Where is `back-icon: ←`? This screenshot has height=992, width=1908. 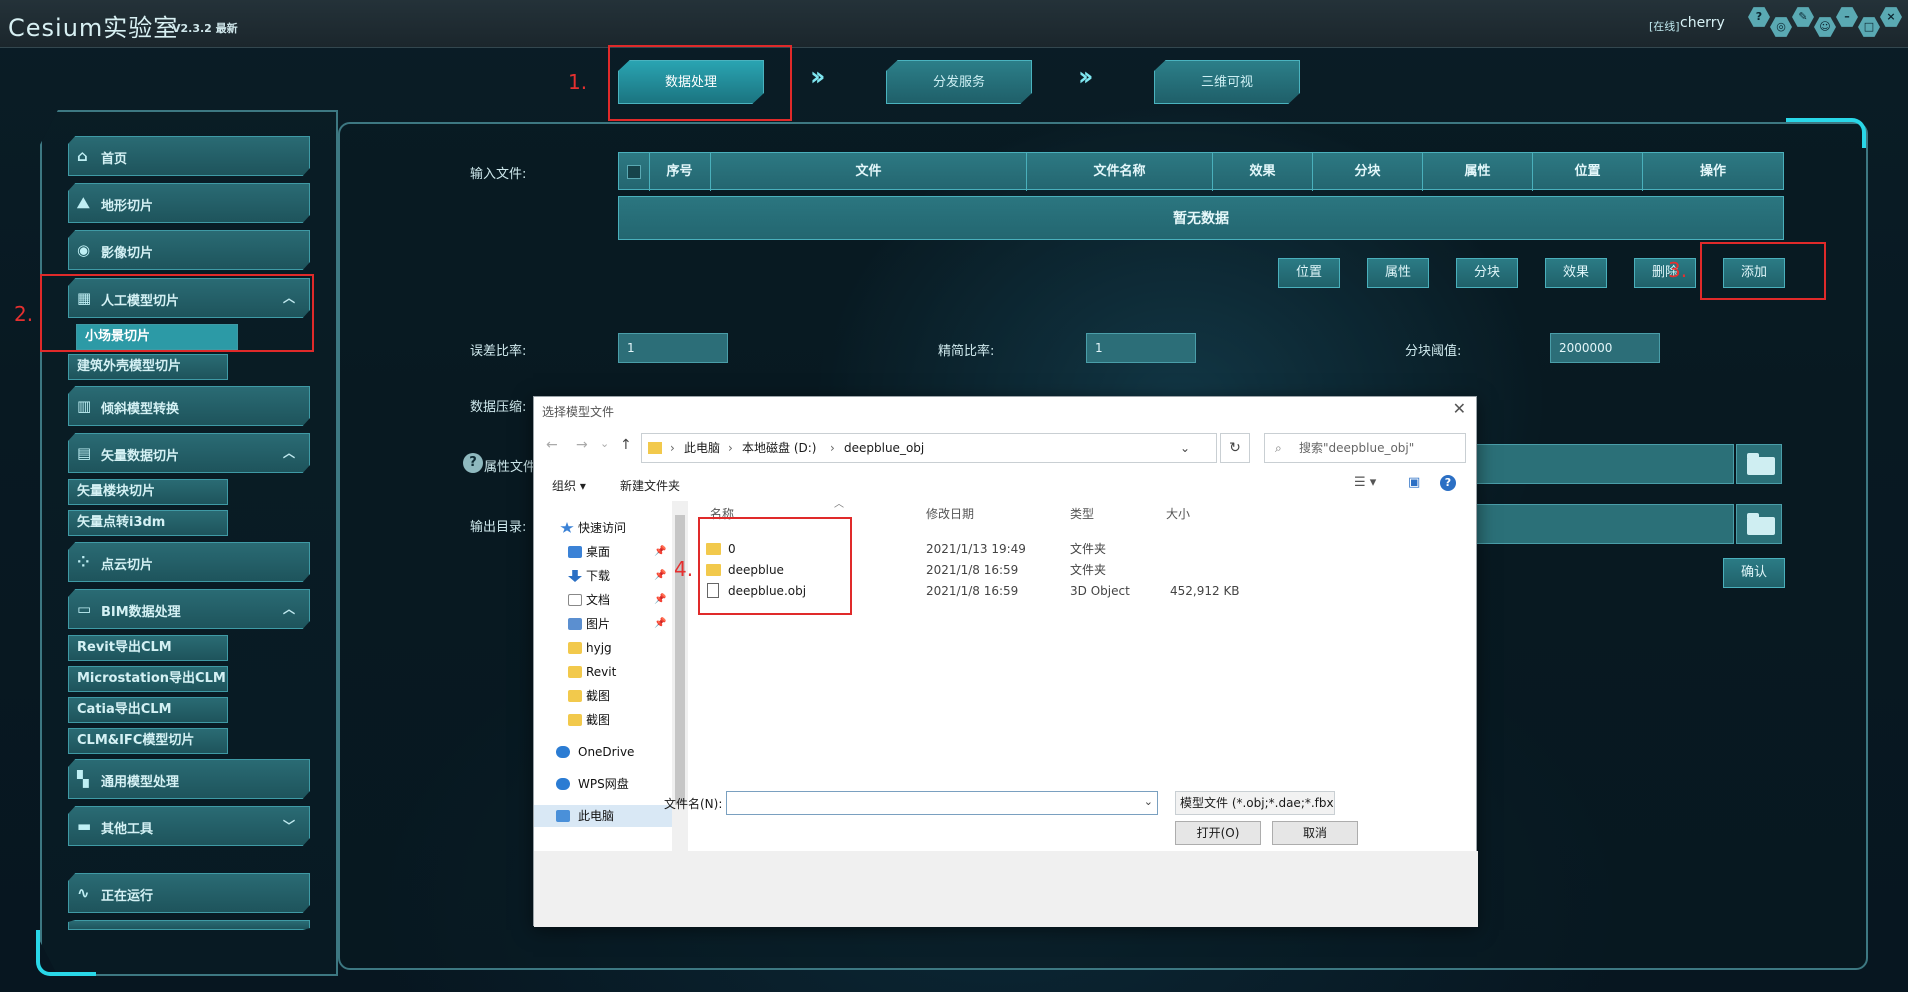
back-icon: ← is located at coordinates (552, 445).